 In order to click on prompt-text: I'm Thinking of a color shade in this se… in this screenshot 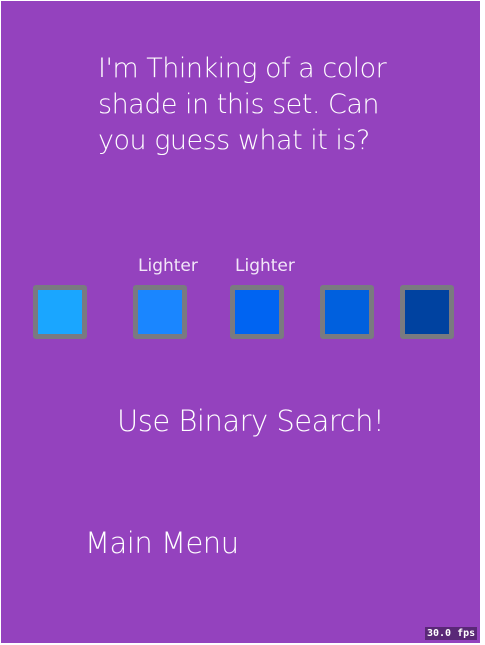, I will do `click(242, 104)`.